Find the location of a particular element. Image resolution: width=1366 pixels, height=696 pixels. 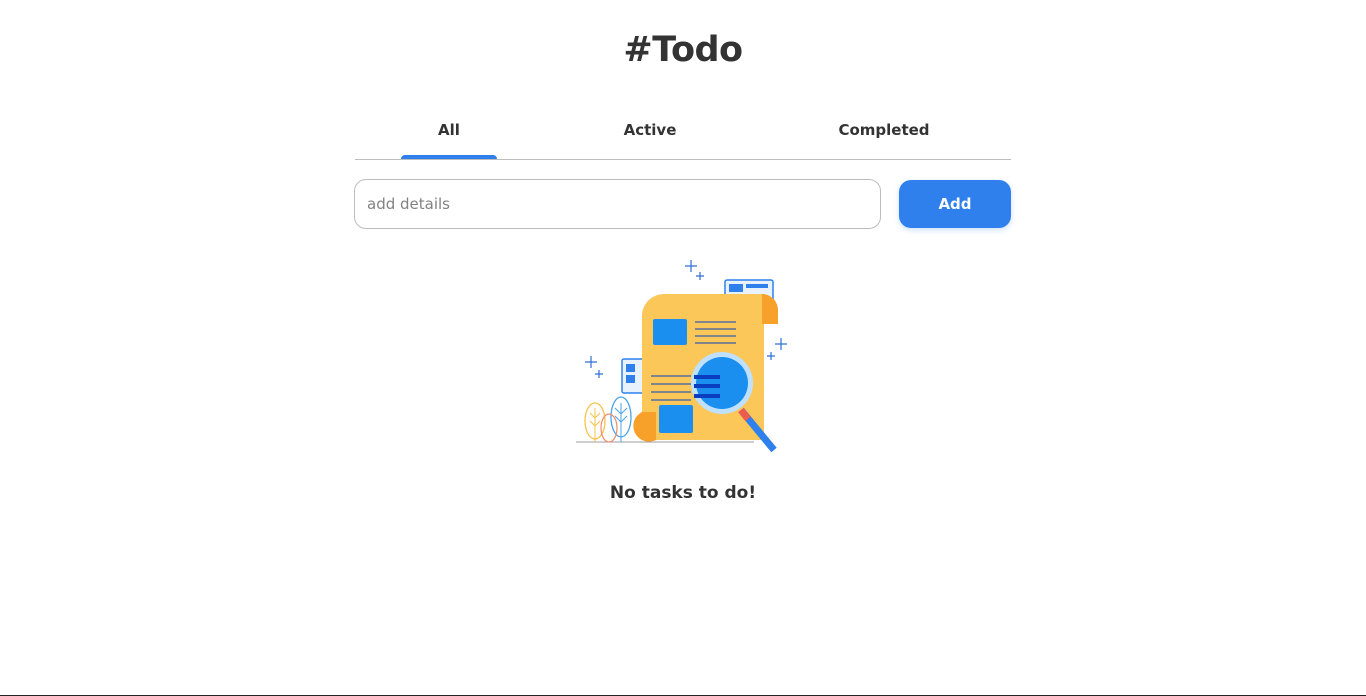

page-title: #Todo is located at coordinates (683, 50).